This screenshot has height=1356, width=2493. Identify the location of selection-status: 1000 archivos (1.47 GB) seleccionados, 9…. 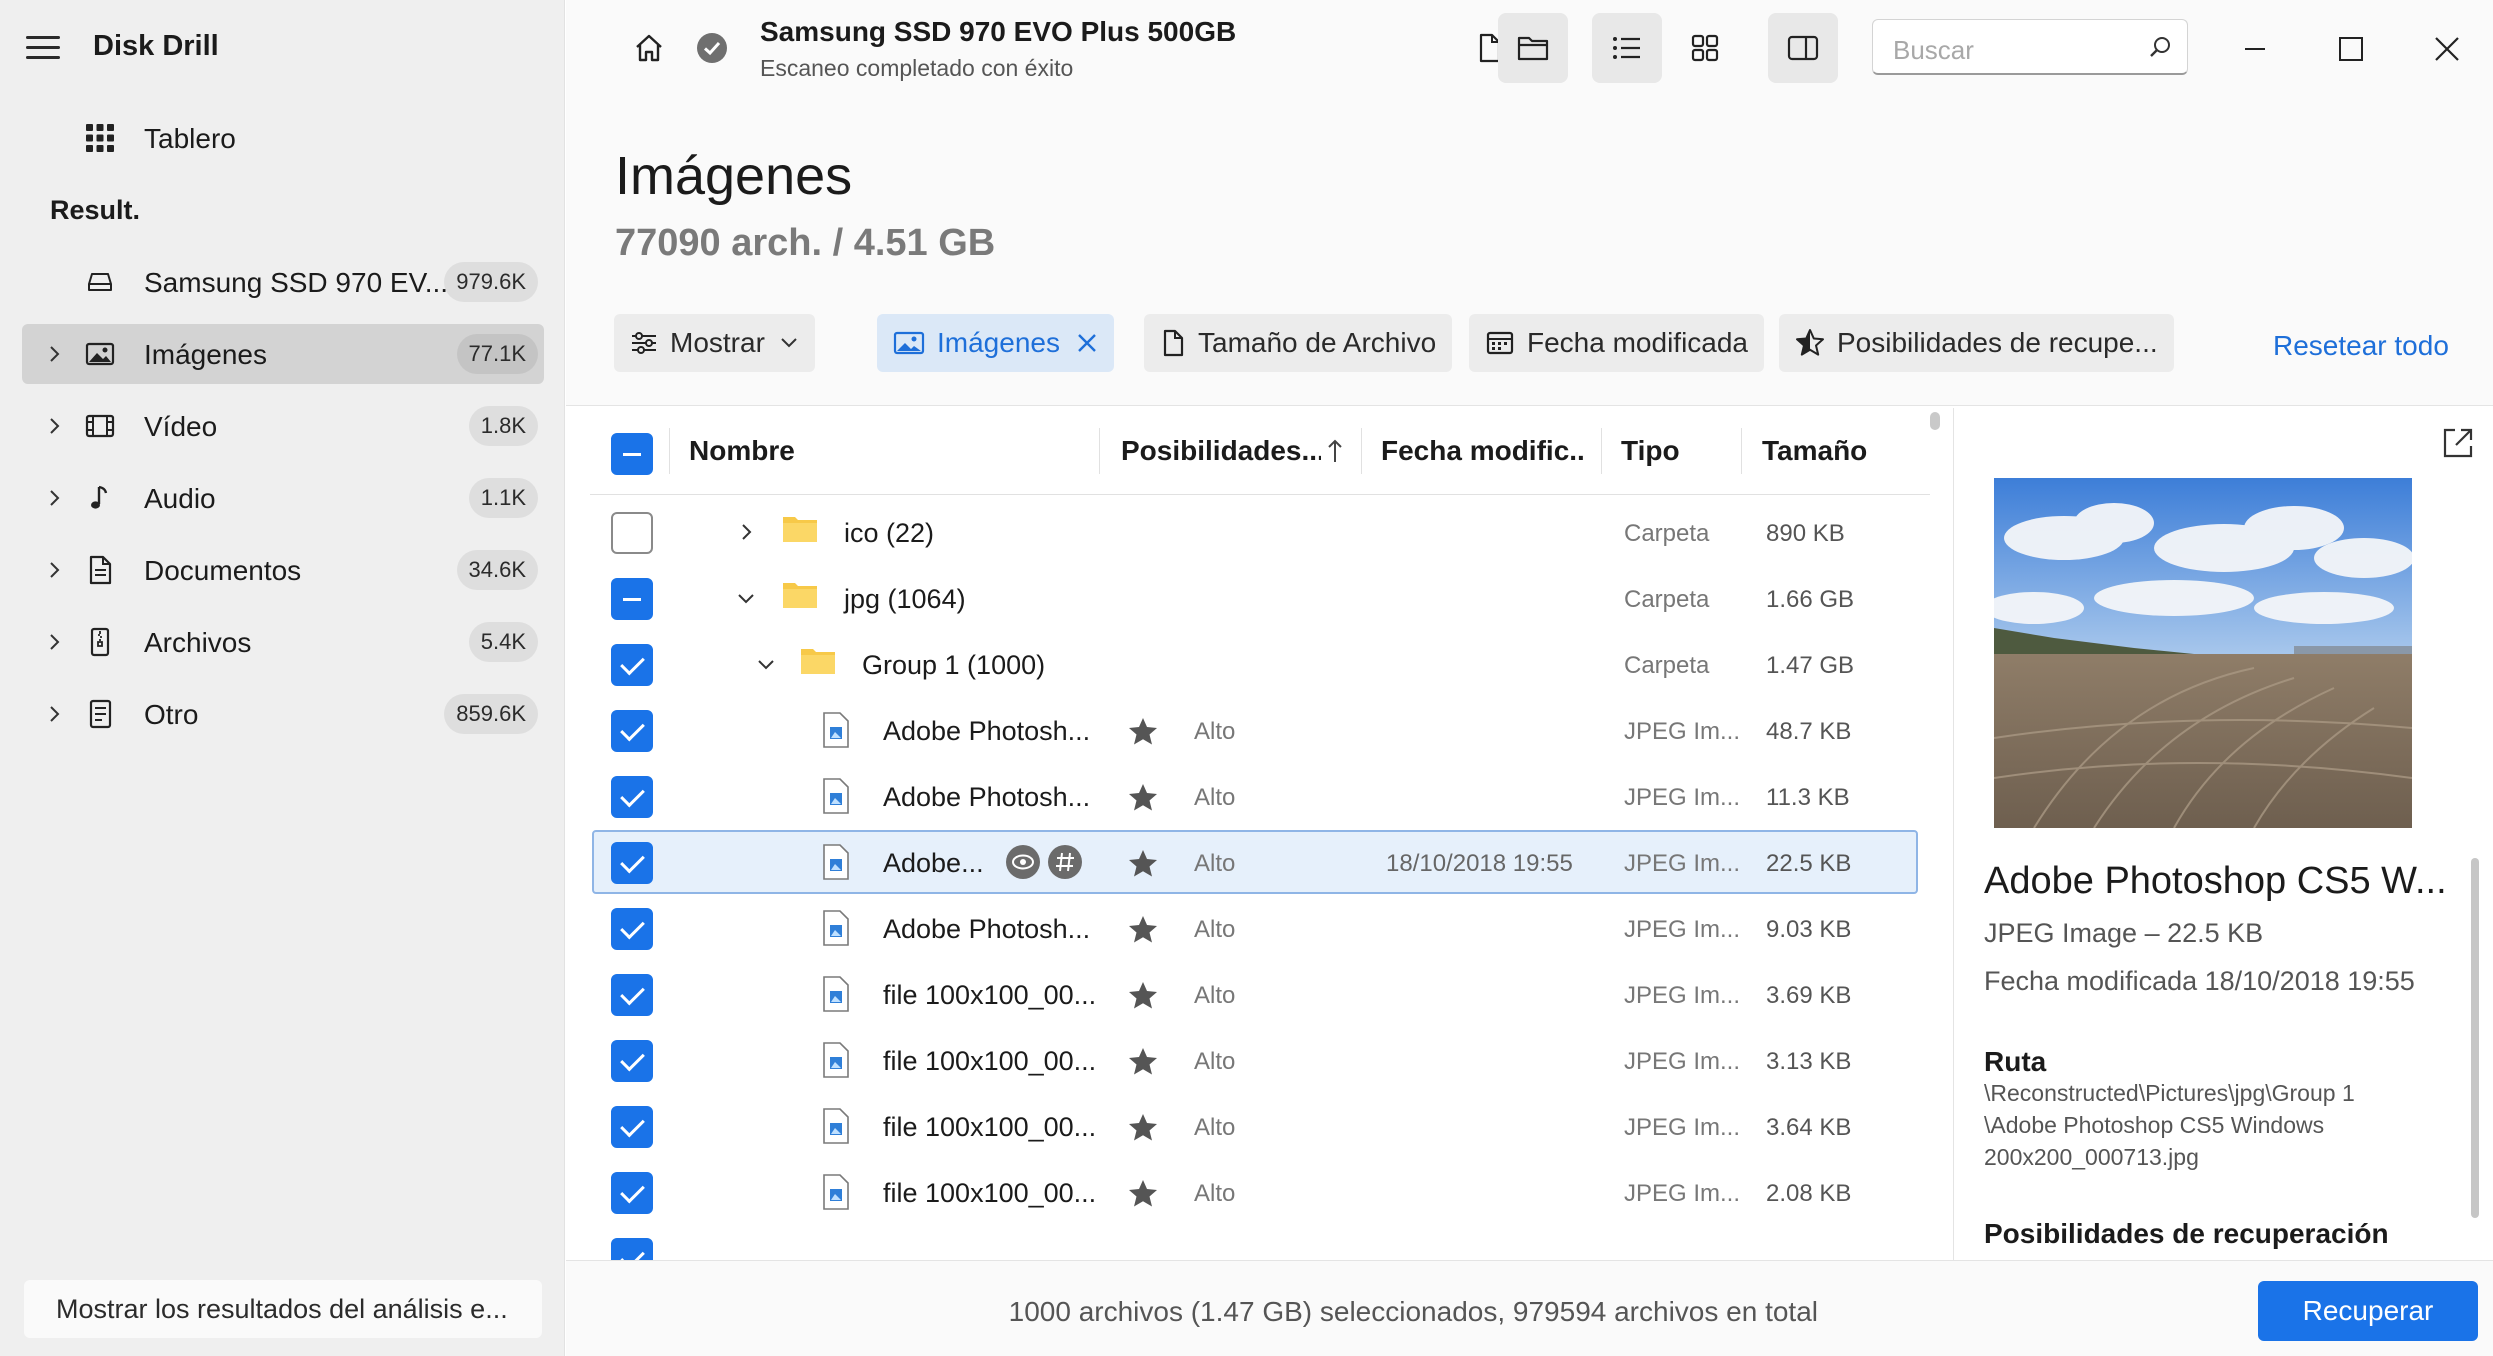
(1413, 1311).